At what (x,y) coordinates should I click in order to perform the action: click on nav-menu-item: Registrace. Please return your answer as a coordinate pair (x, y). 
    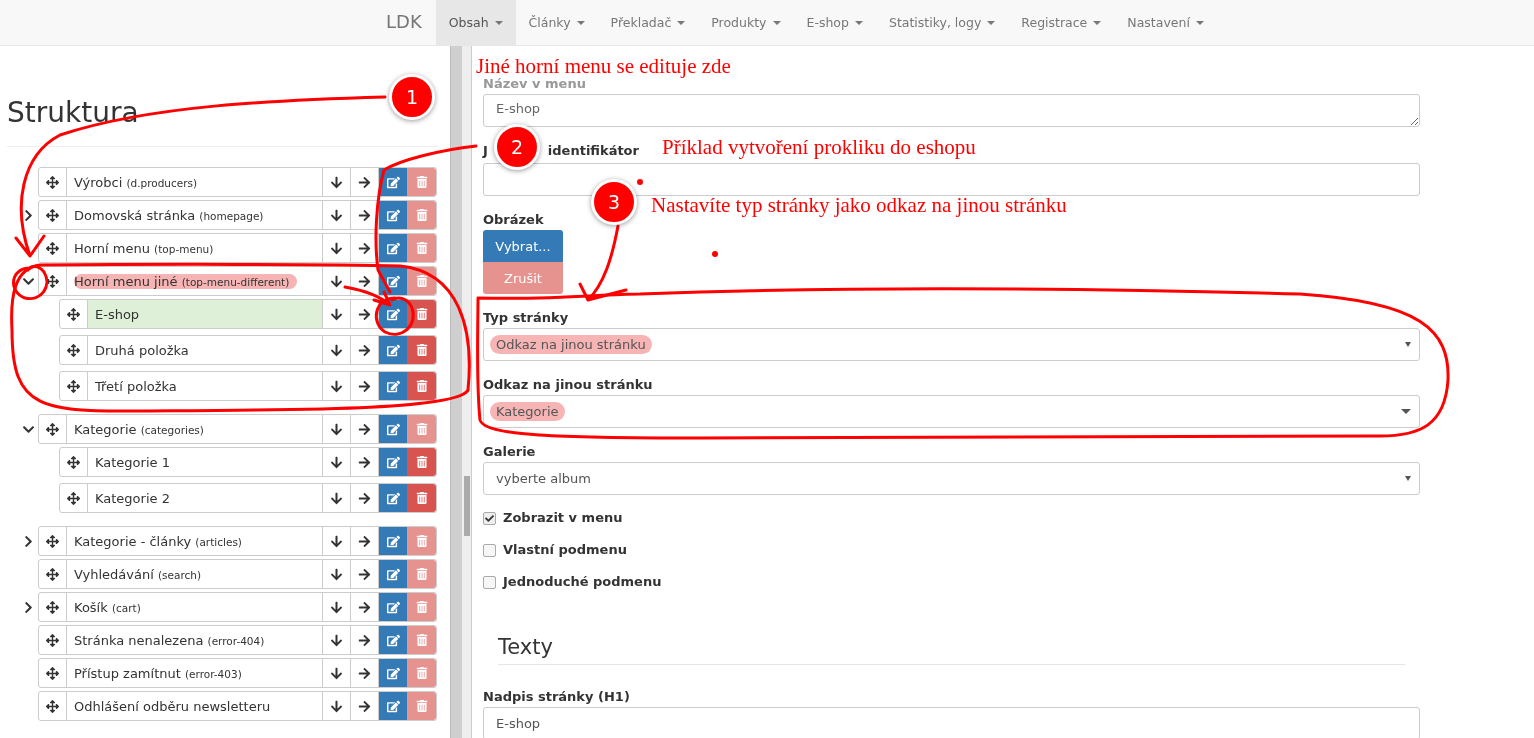
    Looking at the image, I should click on (1061, 22).